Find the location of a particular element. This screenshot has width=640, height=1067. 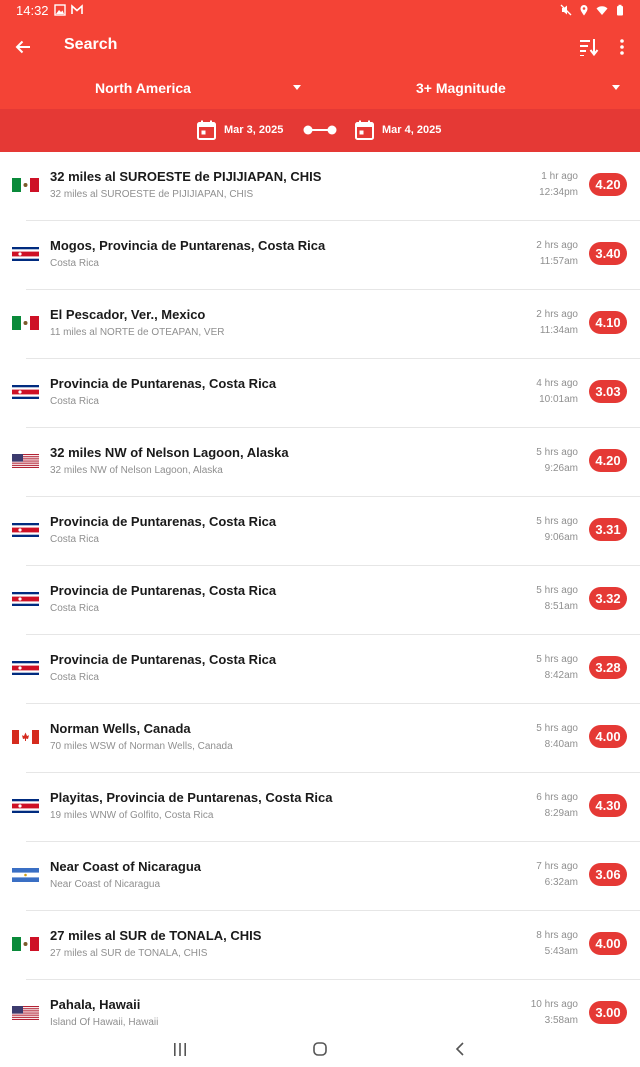

more-vert-icon is located at coordinates (622, 47).